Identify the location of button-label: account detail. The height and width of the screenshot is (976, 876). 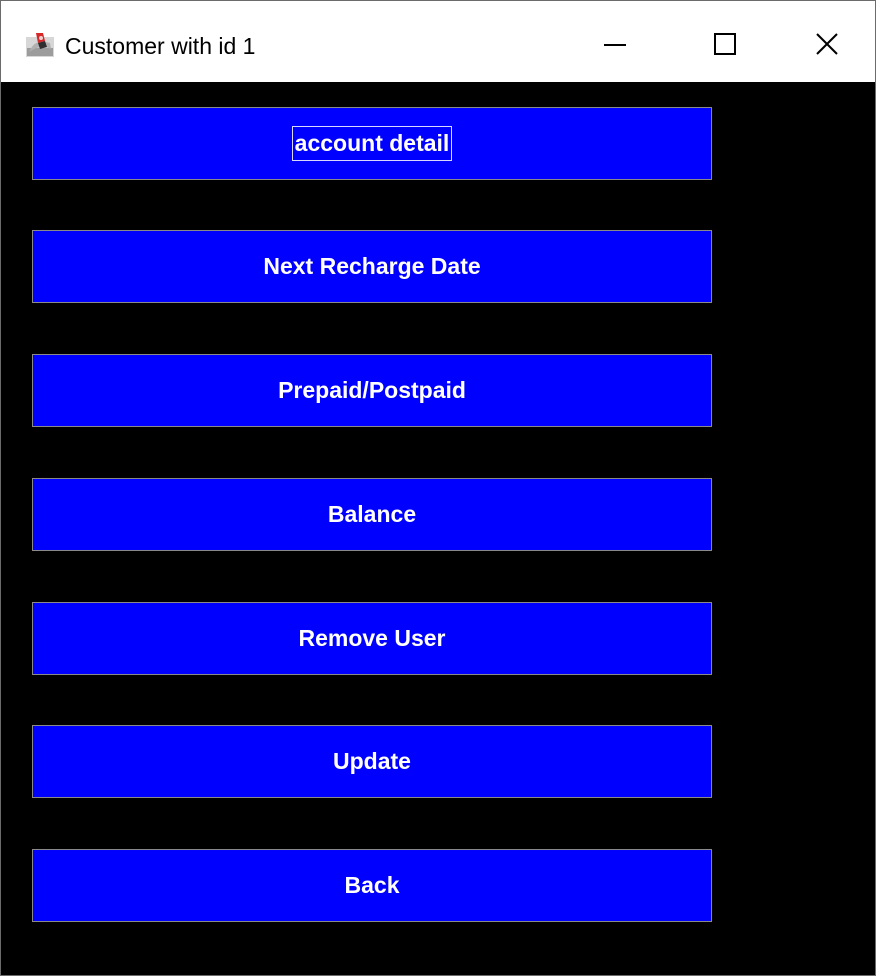
(372, 143).